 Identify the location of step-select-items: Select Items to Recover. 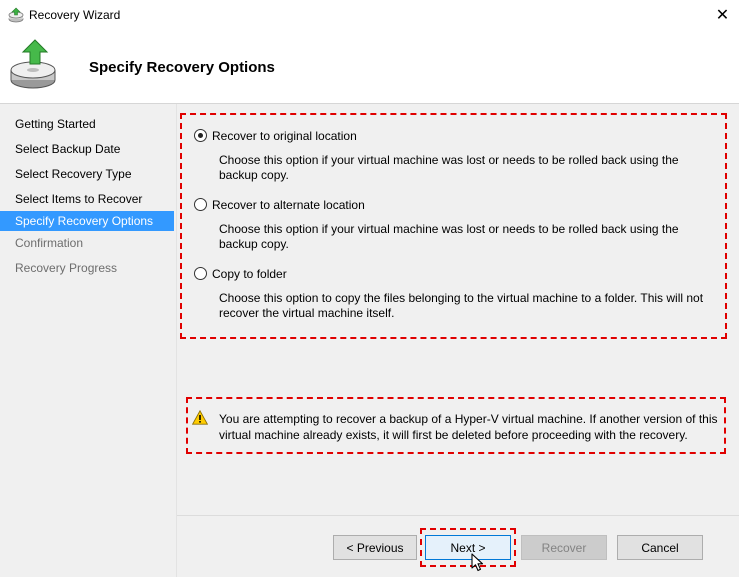
(87, 199).